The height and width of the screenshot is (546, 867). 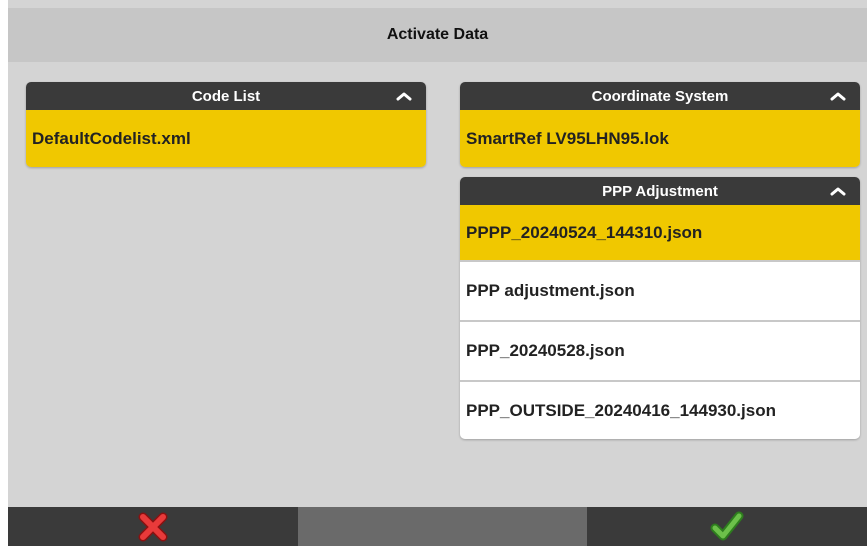 I want to click on ppp-adjustment-header: PPP Adjustment, so click(x=660, y=191).